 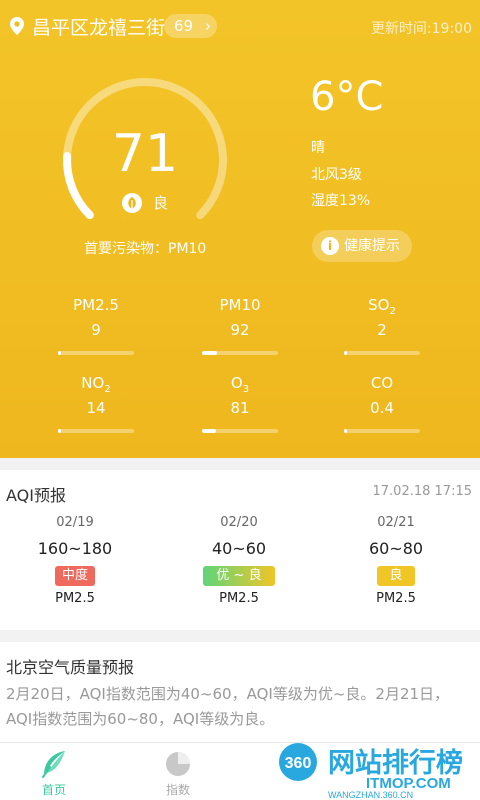 I want to click on tab-home-label: 首页, so click(x=53, y=790).